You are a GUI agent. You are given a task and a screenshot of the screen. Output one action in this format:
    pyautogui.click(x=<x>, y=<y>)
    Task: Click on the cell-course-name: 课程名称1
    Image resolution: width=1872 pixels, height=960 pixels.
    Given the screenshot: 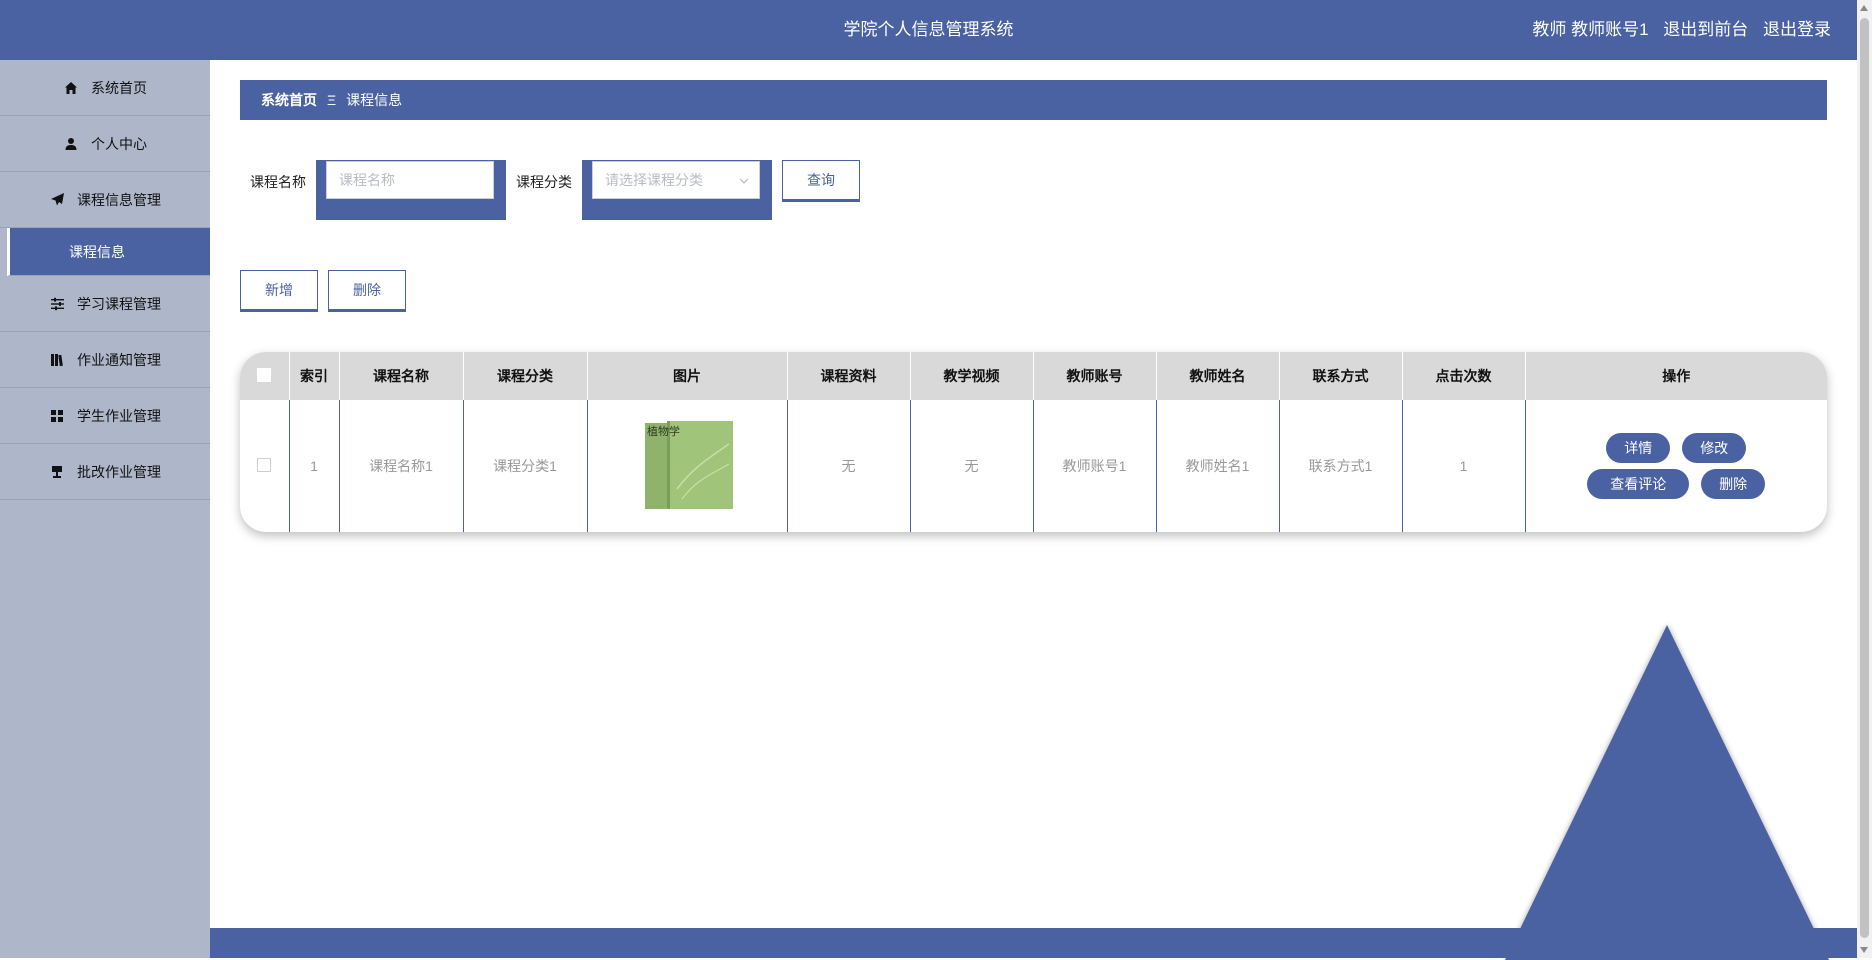 What is the action you would take?
    pyautogui.click(x=401, y=466)
    